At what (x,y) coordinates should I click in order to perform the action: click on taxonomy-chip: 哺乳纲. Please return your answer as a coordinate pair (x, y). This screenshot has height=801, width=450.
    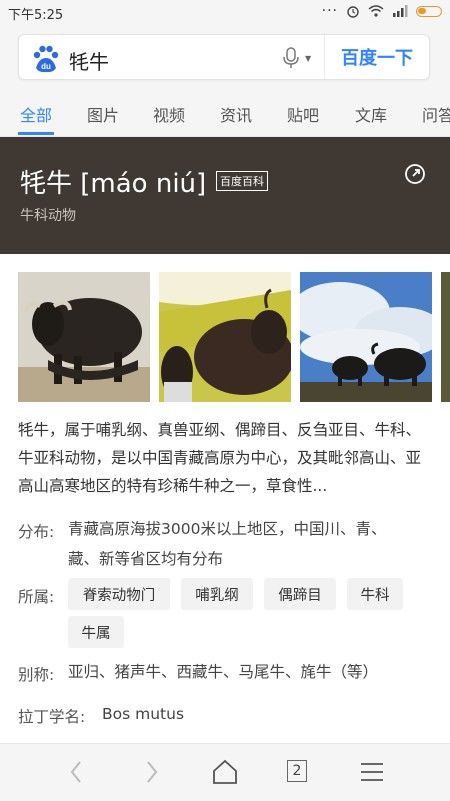
    Looking at the image, I should click on (217, 594).